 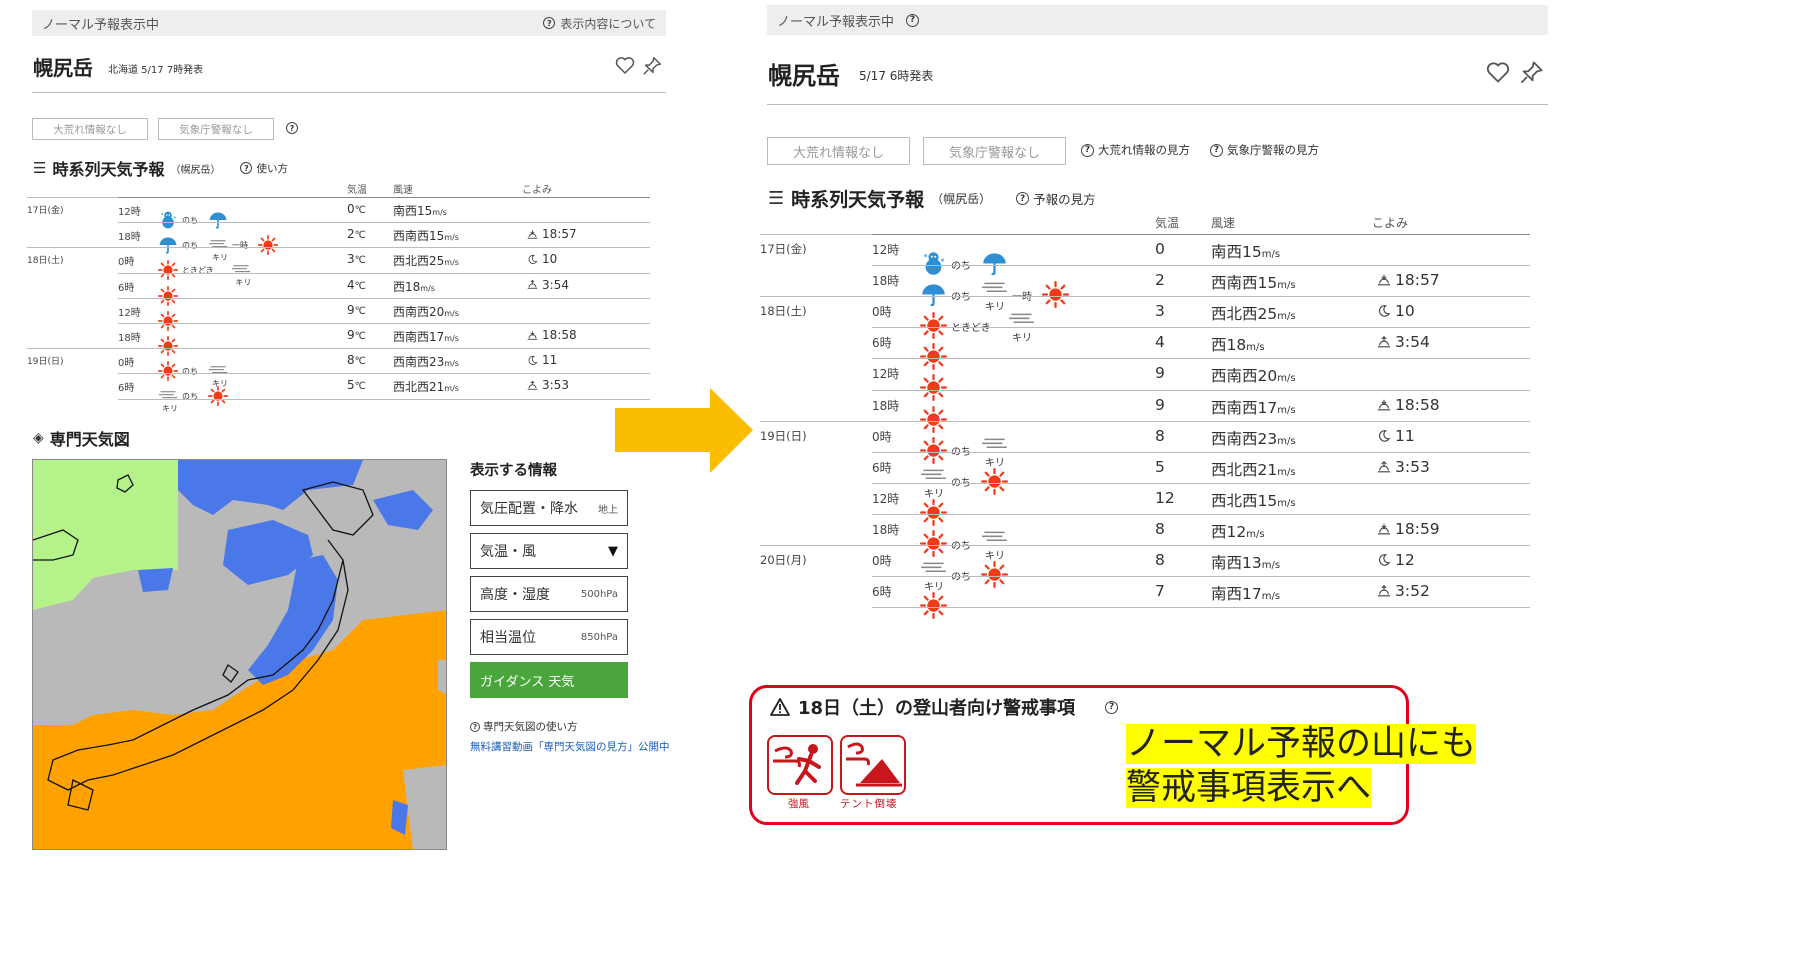 What do you see at coordinates (240, 246) in the screenshot?
I see `weather-connector: 一時` at bounding box center [240, 246].